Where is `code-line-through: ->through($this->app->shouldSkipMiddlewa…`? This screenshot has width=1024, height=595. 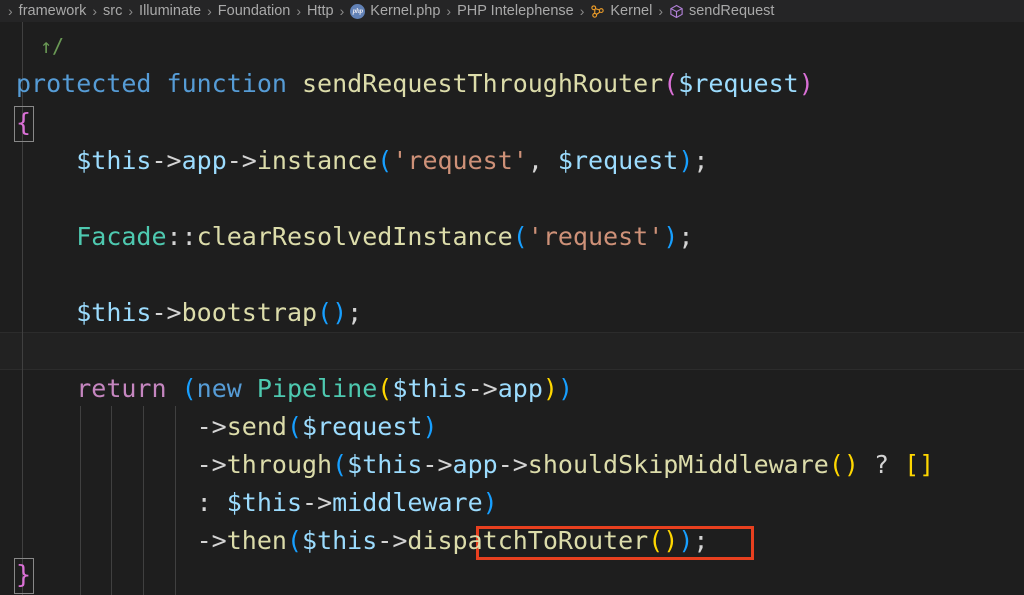
code-line-through: ->through($this->app->shouldSkipMiddlewa… is located at coordinates (475, 465).